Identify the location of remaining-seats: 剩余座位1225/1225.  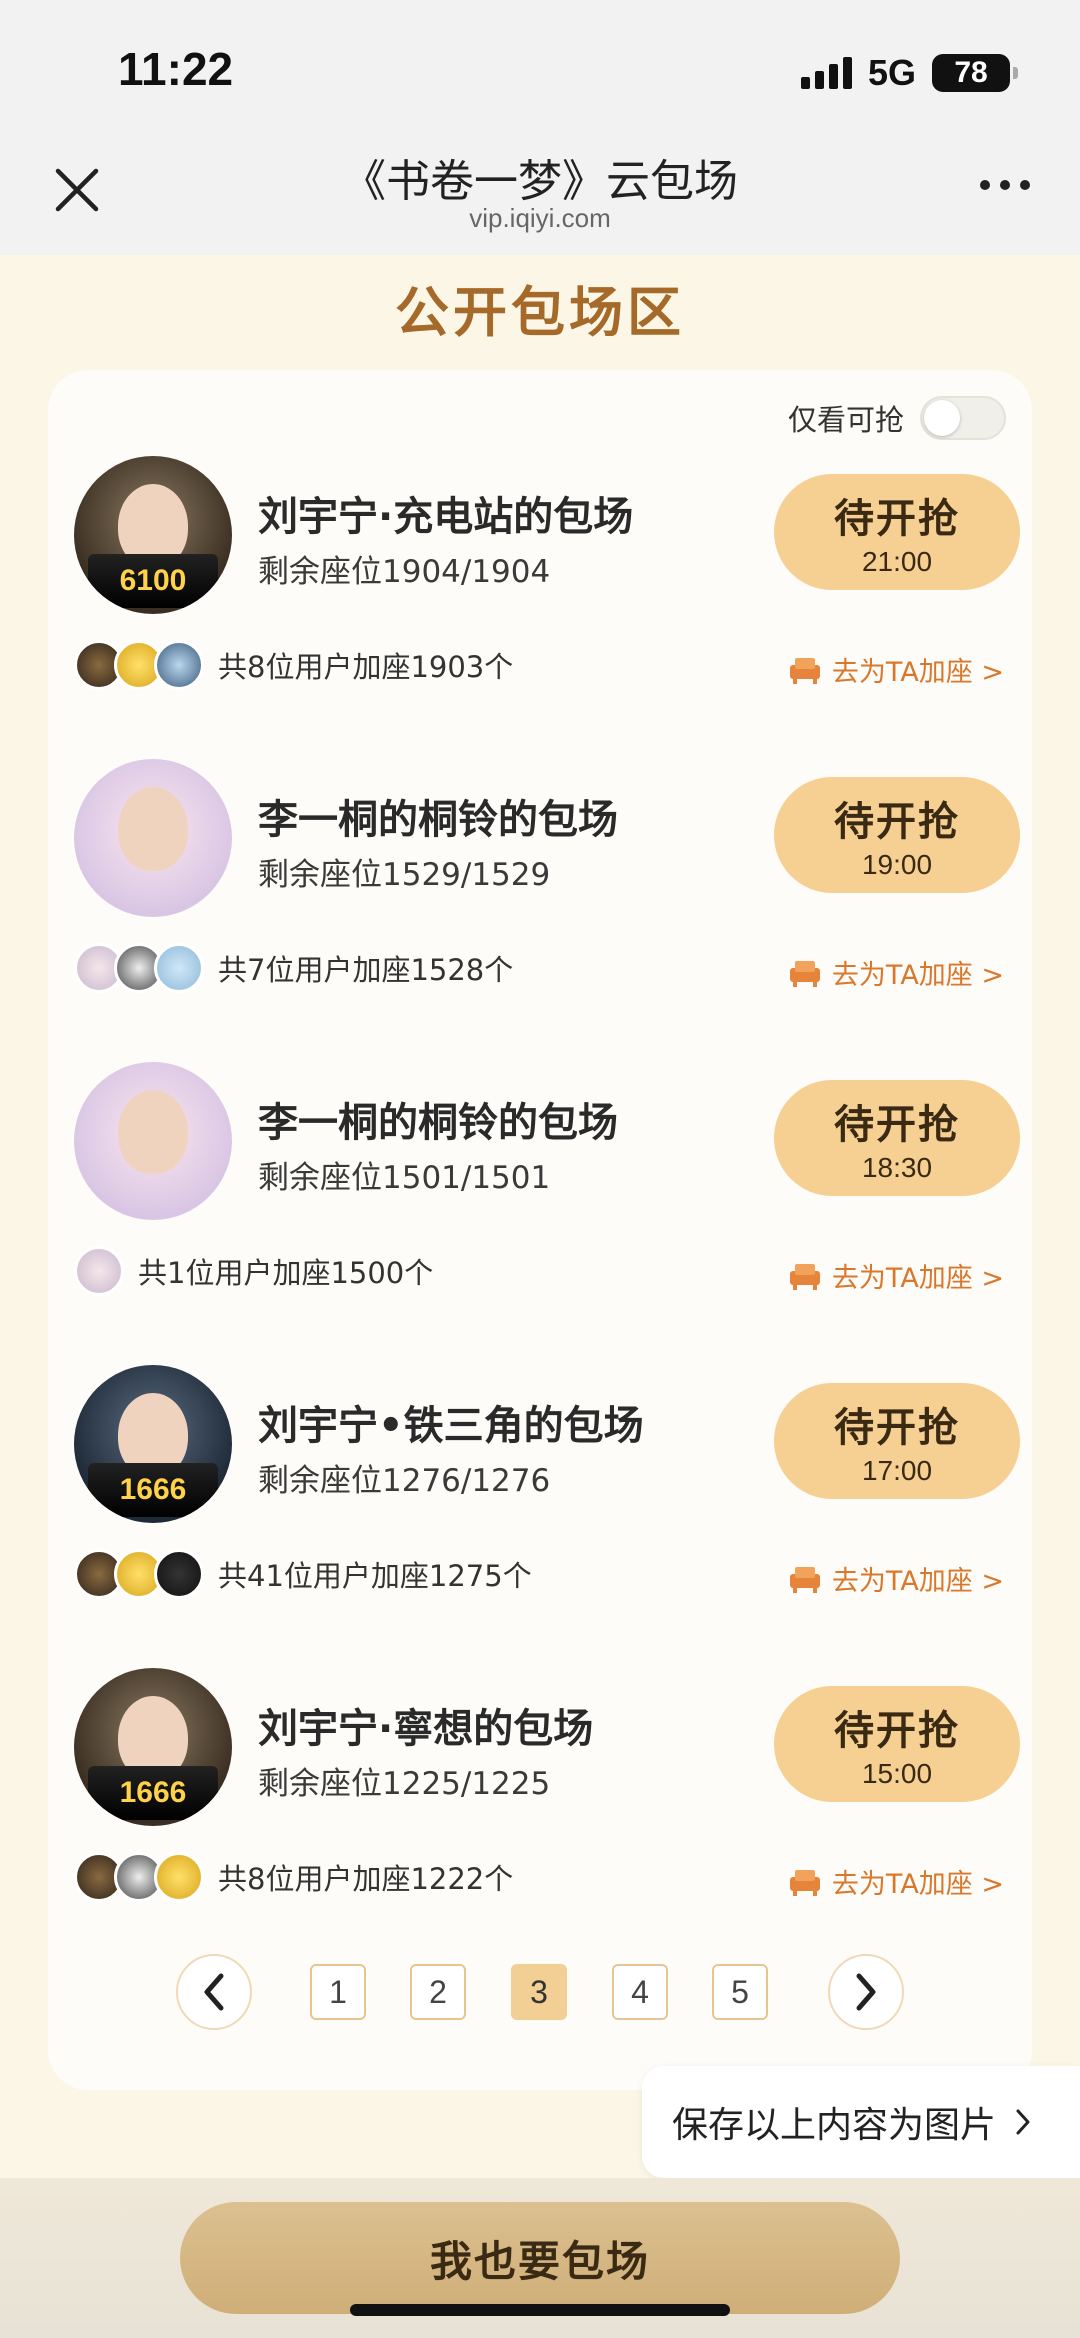
(404, 1784).